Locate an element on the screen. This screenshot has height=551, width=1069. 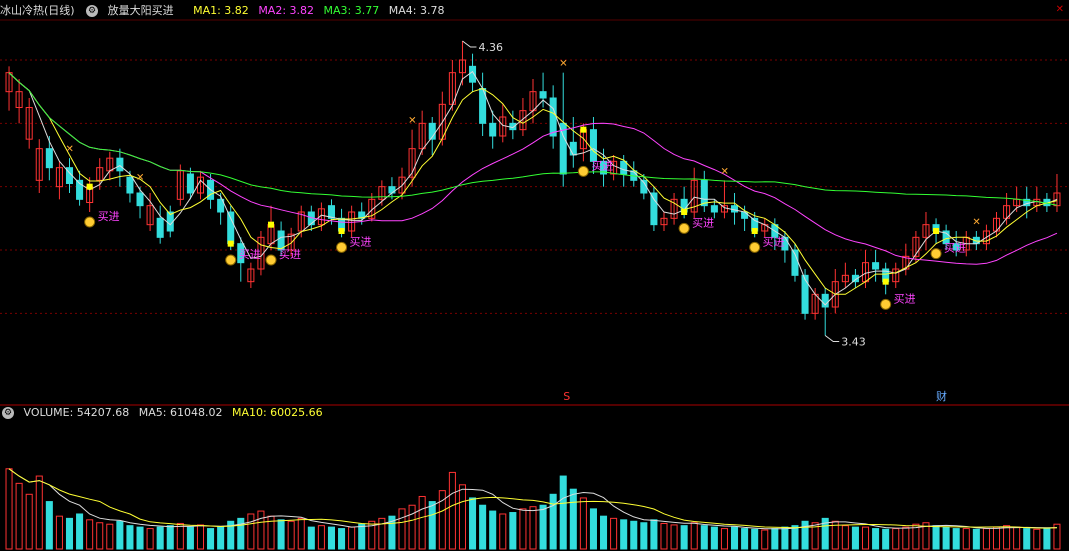
marker-cai: 财 is located at coordinates (941, 396).